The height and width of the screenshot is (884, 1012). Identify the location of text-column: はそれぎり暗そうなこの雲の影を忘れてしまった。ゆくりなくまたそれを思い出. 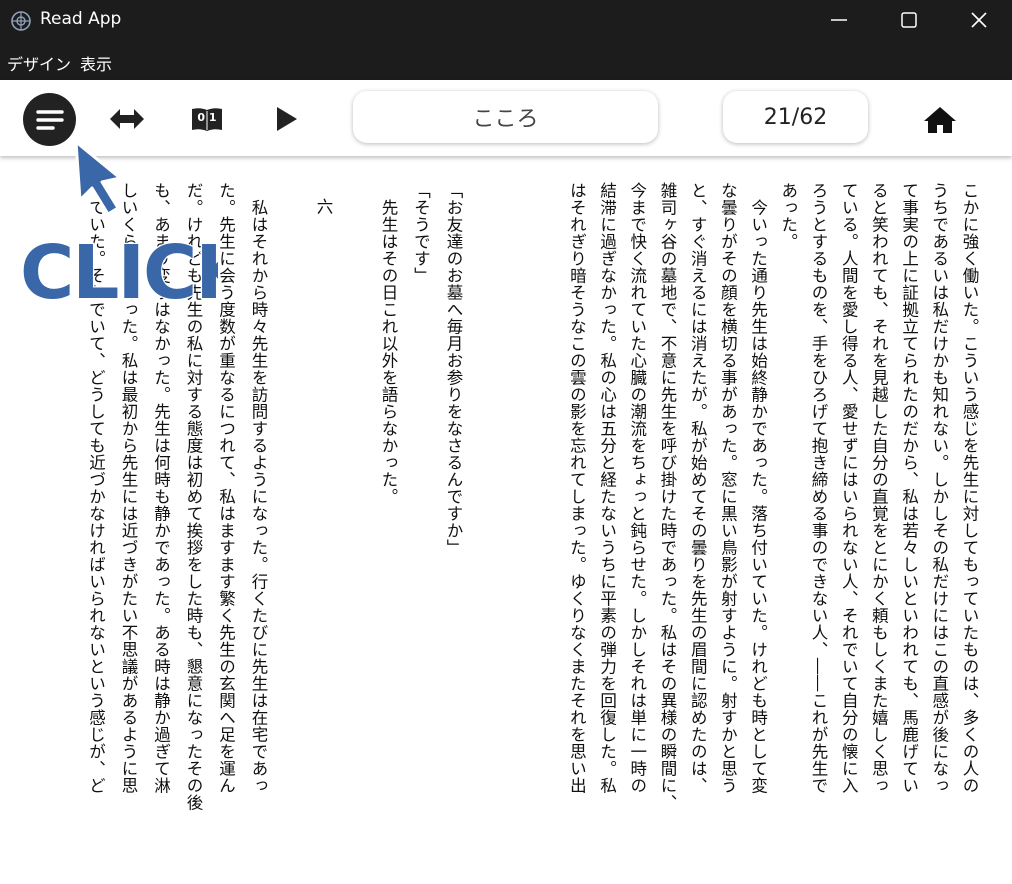
(577, 488).